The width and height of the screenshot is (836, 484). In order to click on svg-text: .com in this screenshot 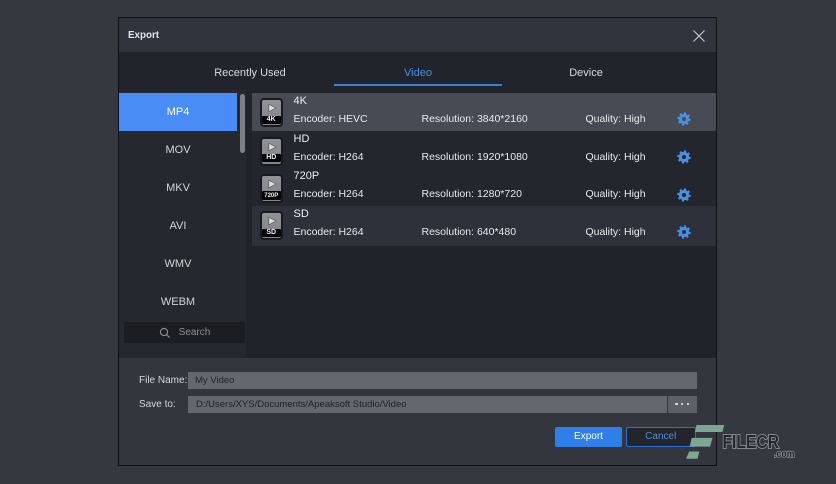, I will do `click(784, 454)`.